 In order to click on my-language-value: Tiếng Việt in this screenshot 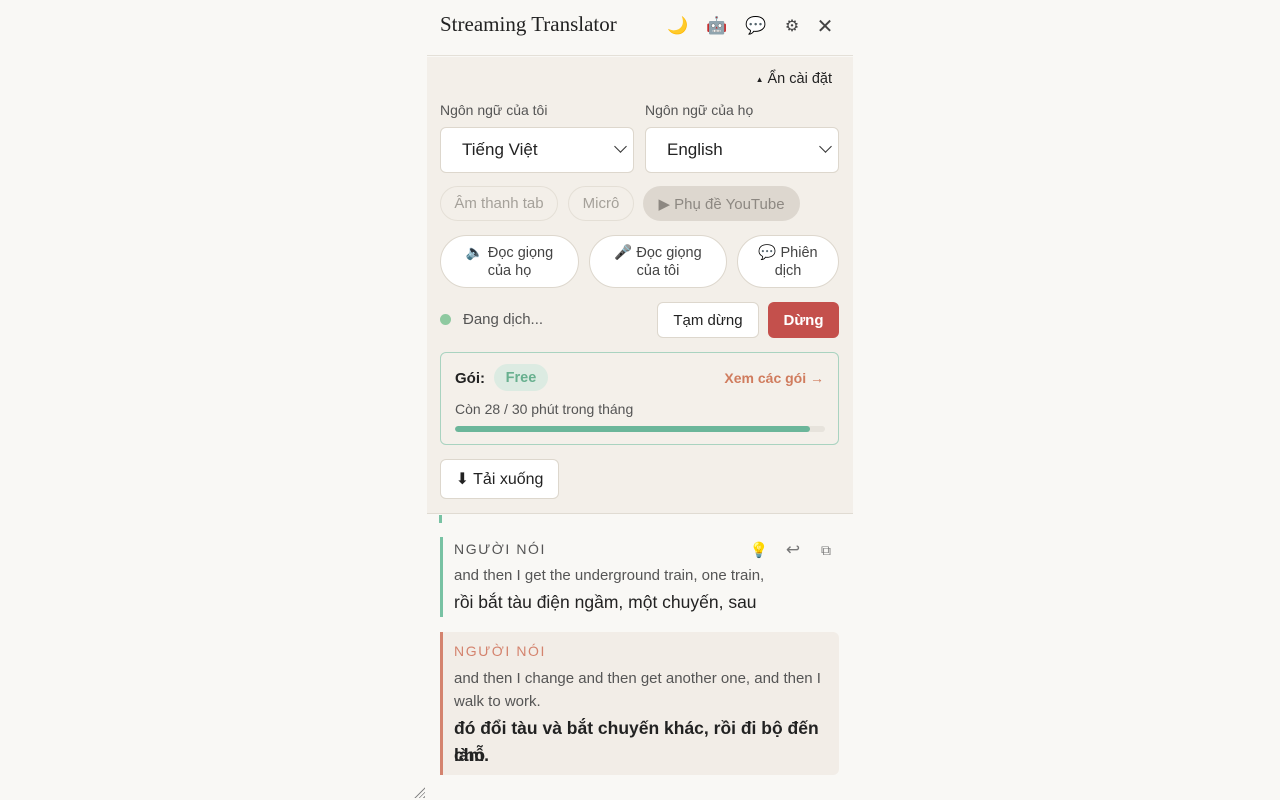, I will do `click(500, 149)`.